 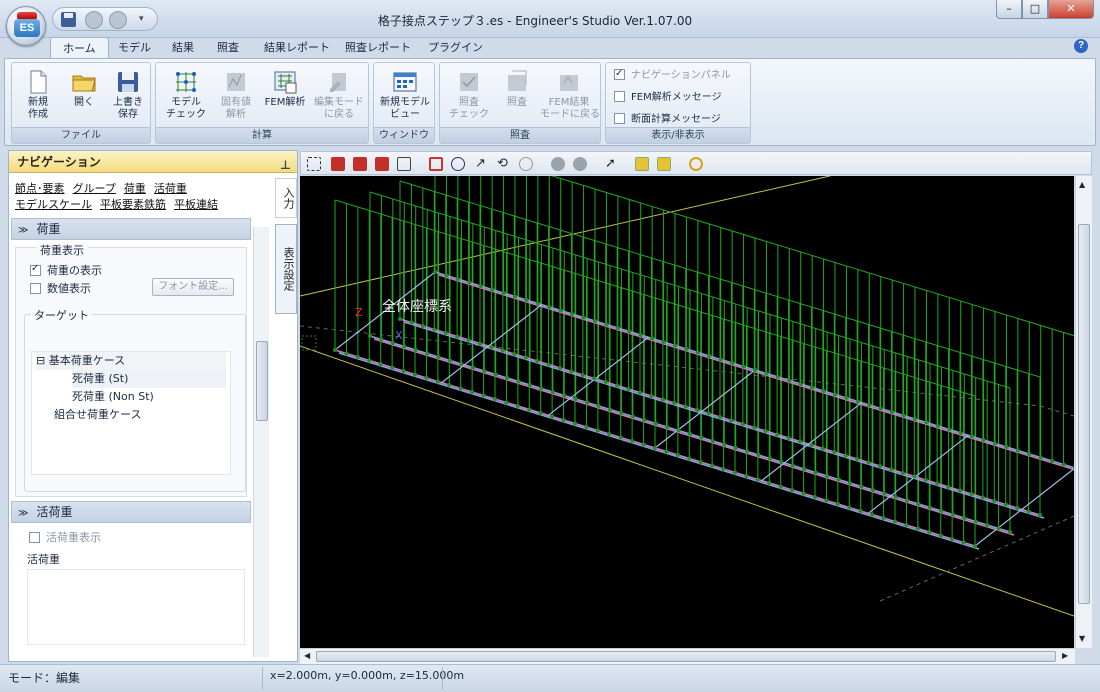 What do you see at coordinates (285, 165) in the screenshot?
I see `pin-icon: ⊥` at bounding box center [285, 165].